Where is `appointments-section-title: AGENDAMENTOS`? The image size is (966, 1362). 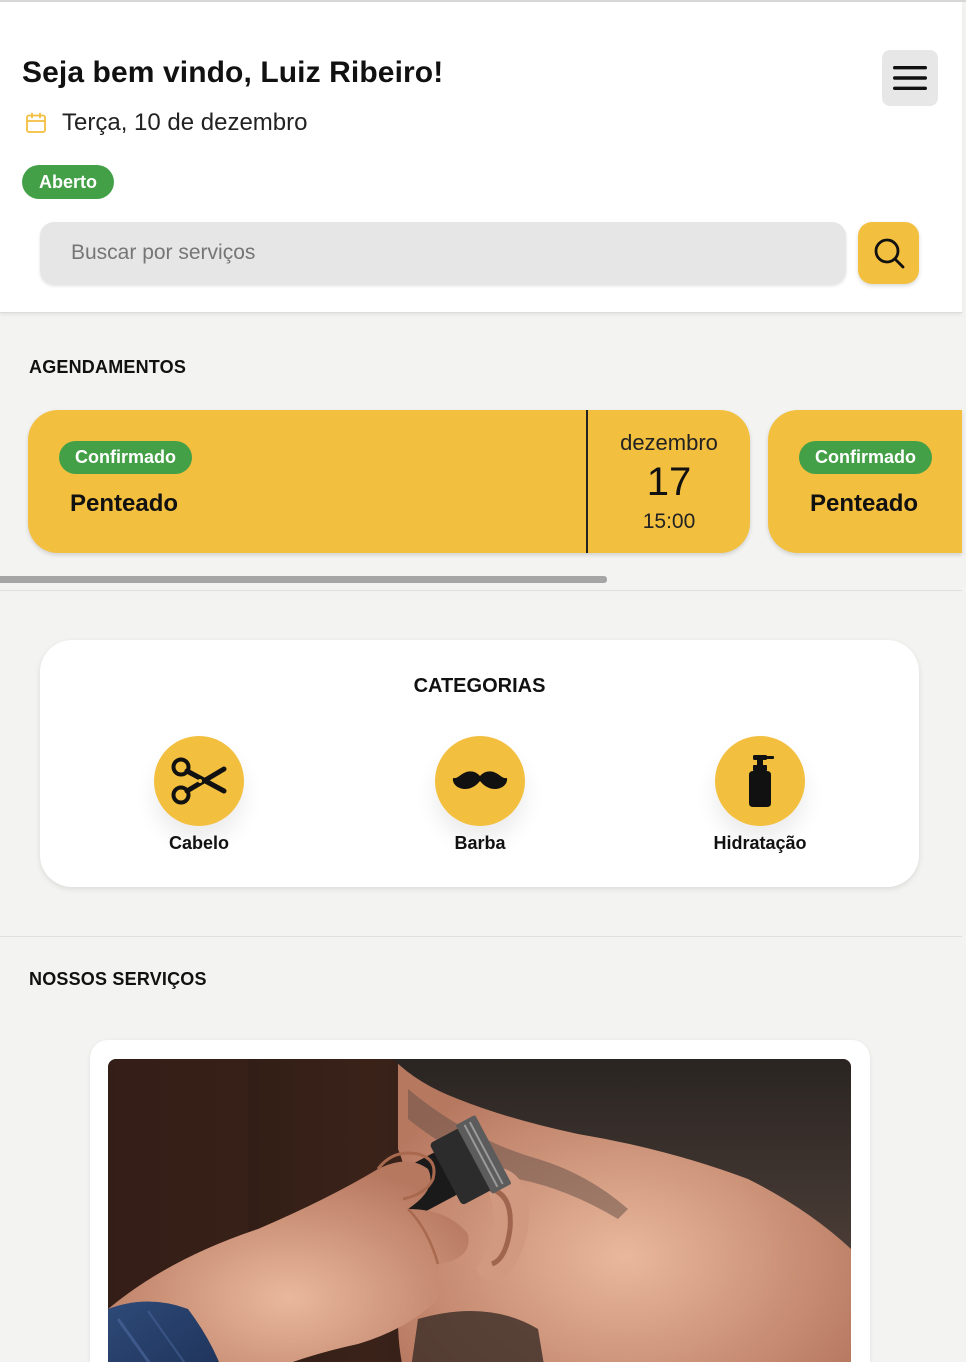
appointments-section-title: AGENDAMENTOS is located at coordinates (108, 367).